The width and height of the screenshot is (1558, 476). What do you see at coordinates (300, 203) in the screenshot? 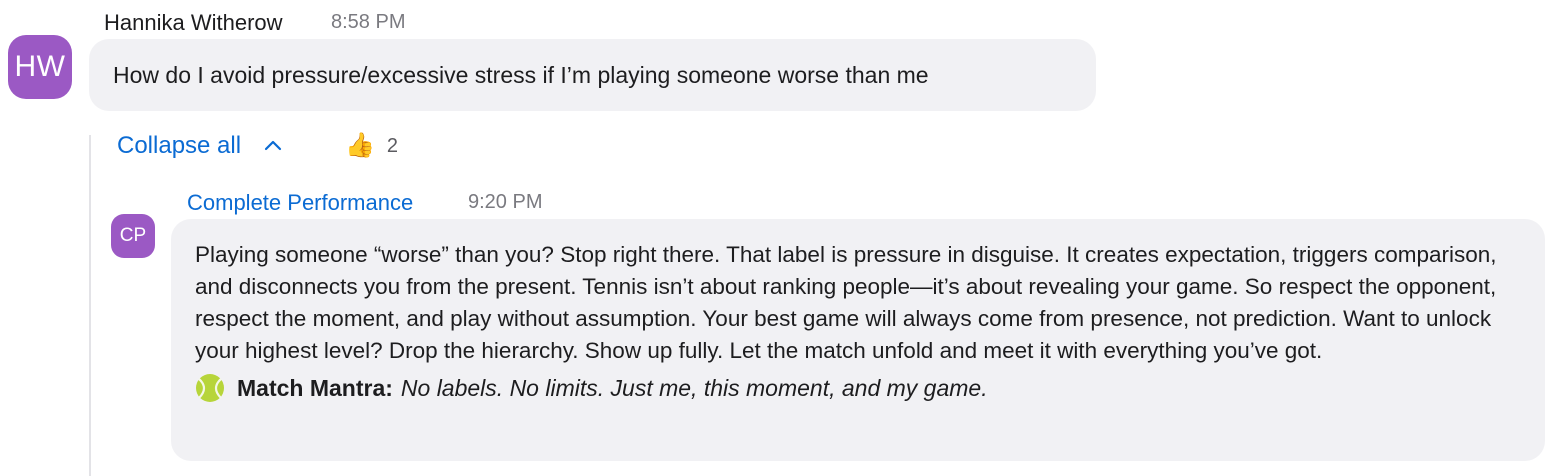
I see `reply-sender-name: Complete Performance` at bounding box center [300, 203].